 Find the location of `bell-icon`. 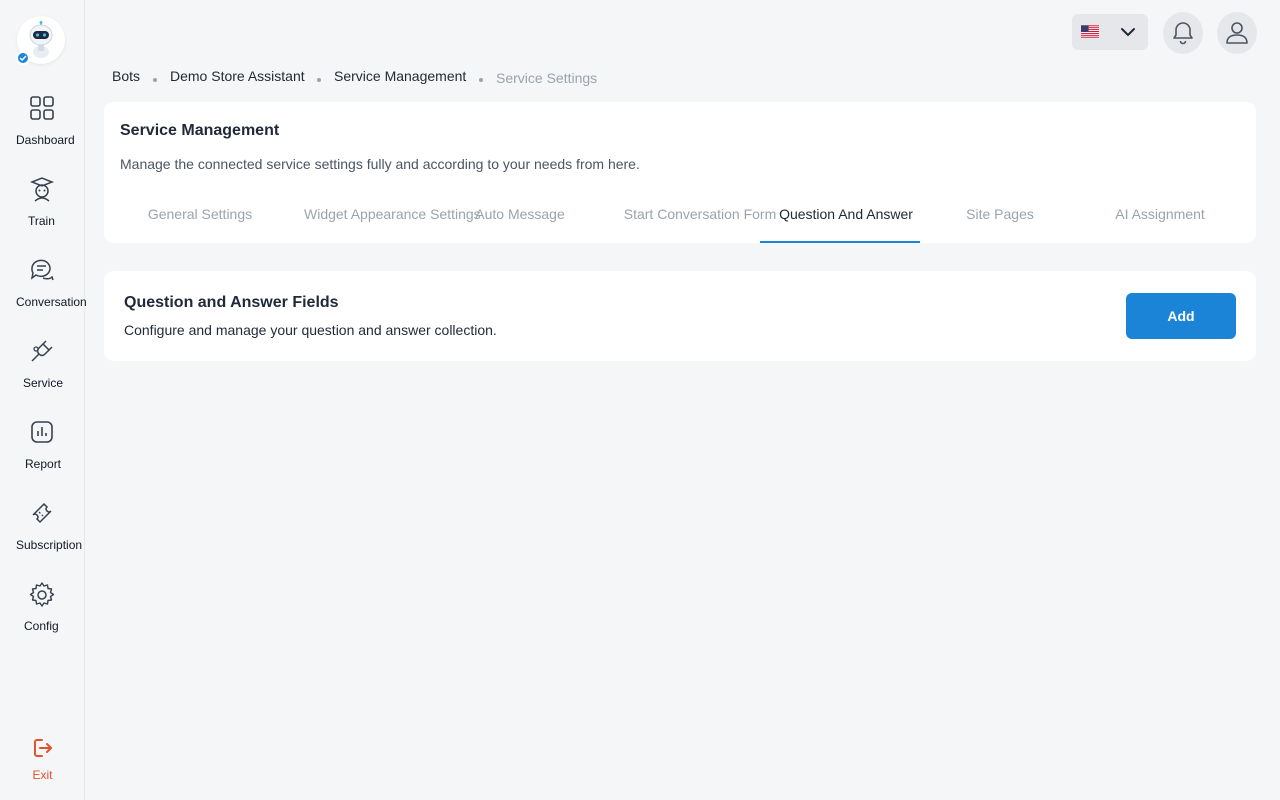

bell-icon is located at coordinates (1183, 33).